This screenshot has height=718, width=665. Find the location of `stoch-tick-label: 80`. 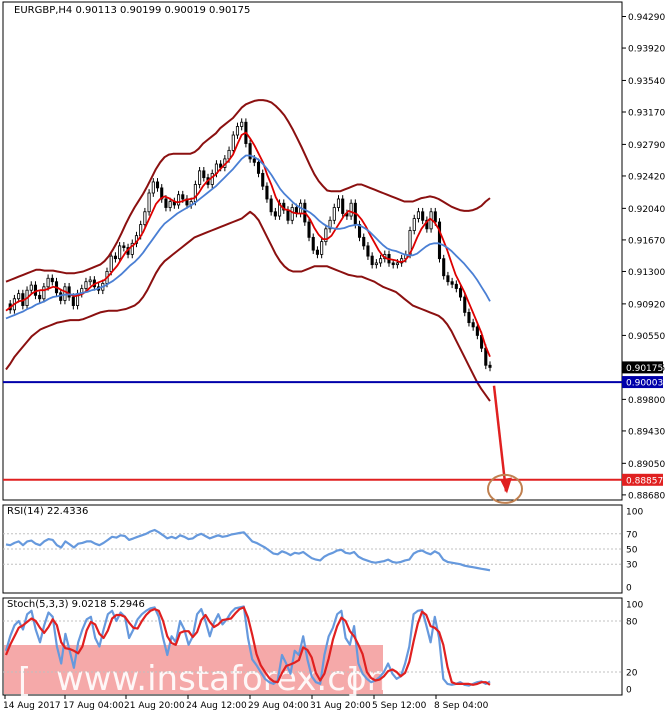

stoch-tick-label: 80 is located at coordinates (632, 623).